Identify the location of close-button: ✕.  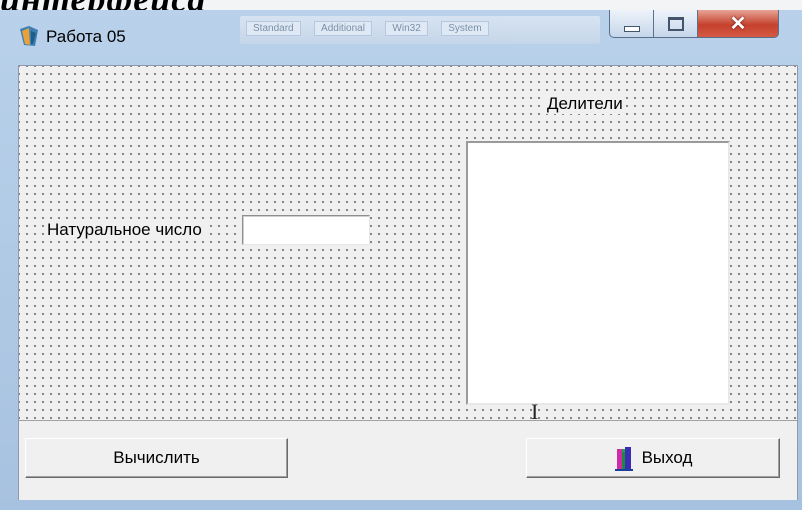
(738, 24).